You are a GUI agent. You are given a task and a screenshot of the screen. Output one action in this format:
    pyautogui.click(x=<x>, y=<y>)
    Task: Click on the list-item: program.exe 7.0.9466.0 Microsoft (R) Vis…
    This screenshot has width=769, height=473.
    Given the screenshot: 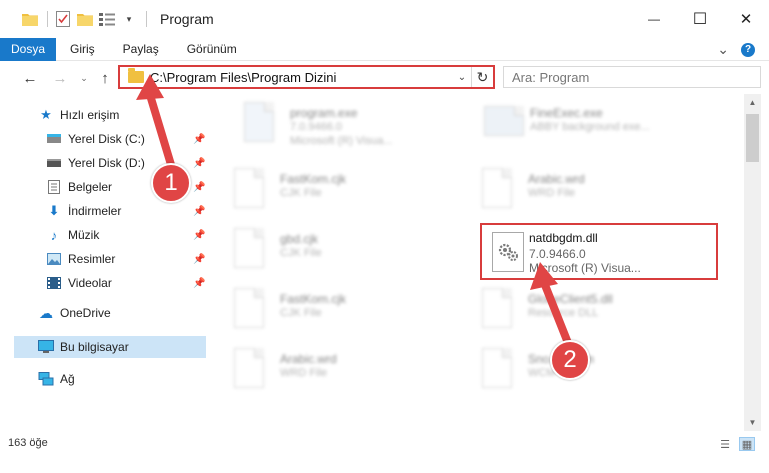 What is the action you would take?
    pyautogui.click(x=338, y=124)
    